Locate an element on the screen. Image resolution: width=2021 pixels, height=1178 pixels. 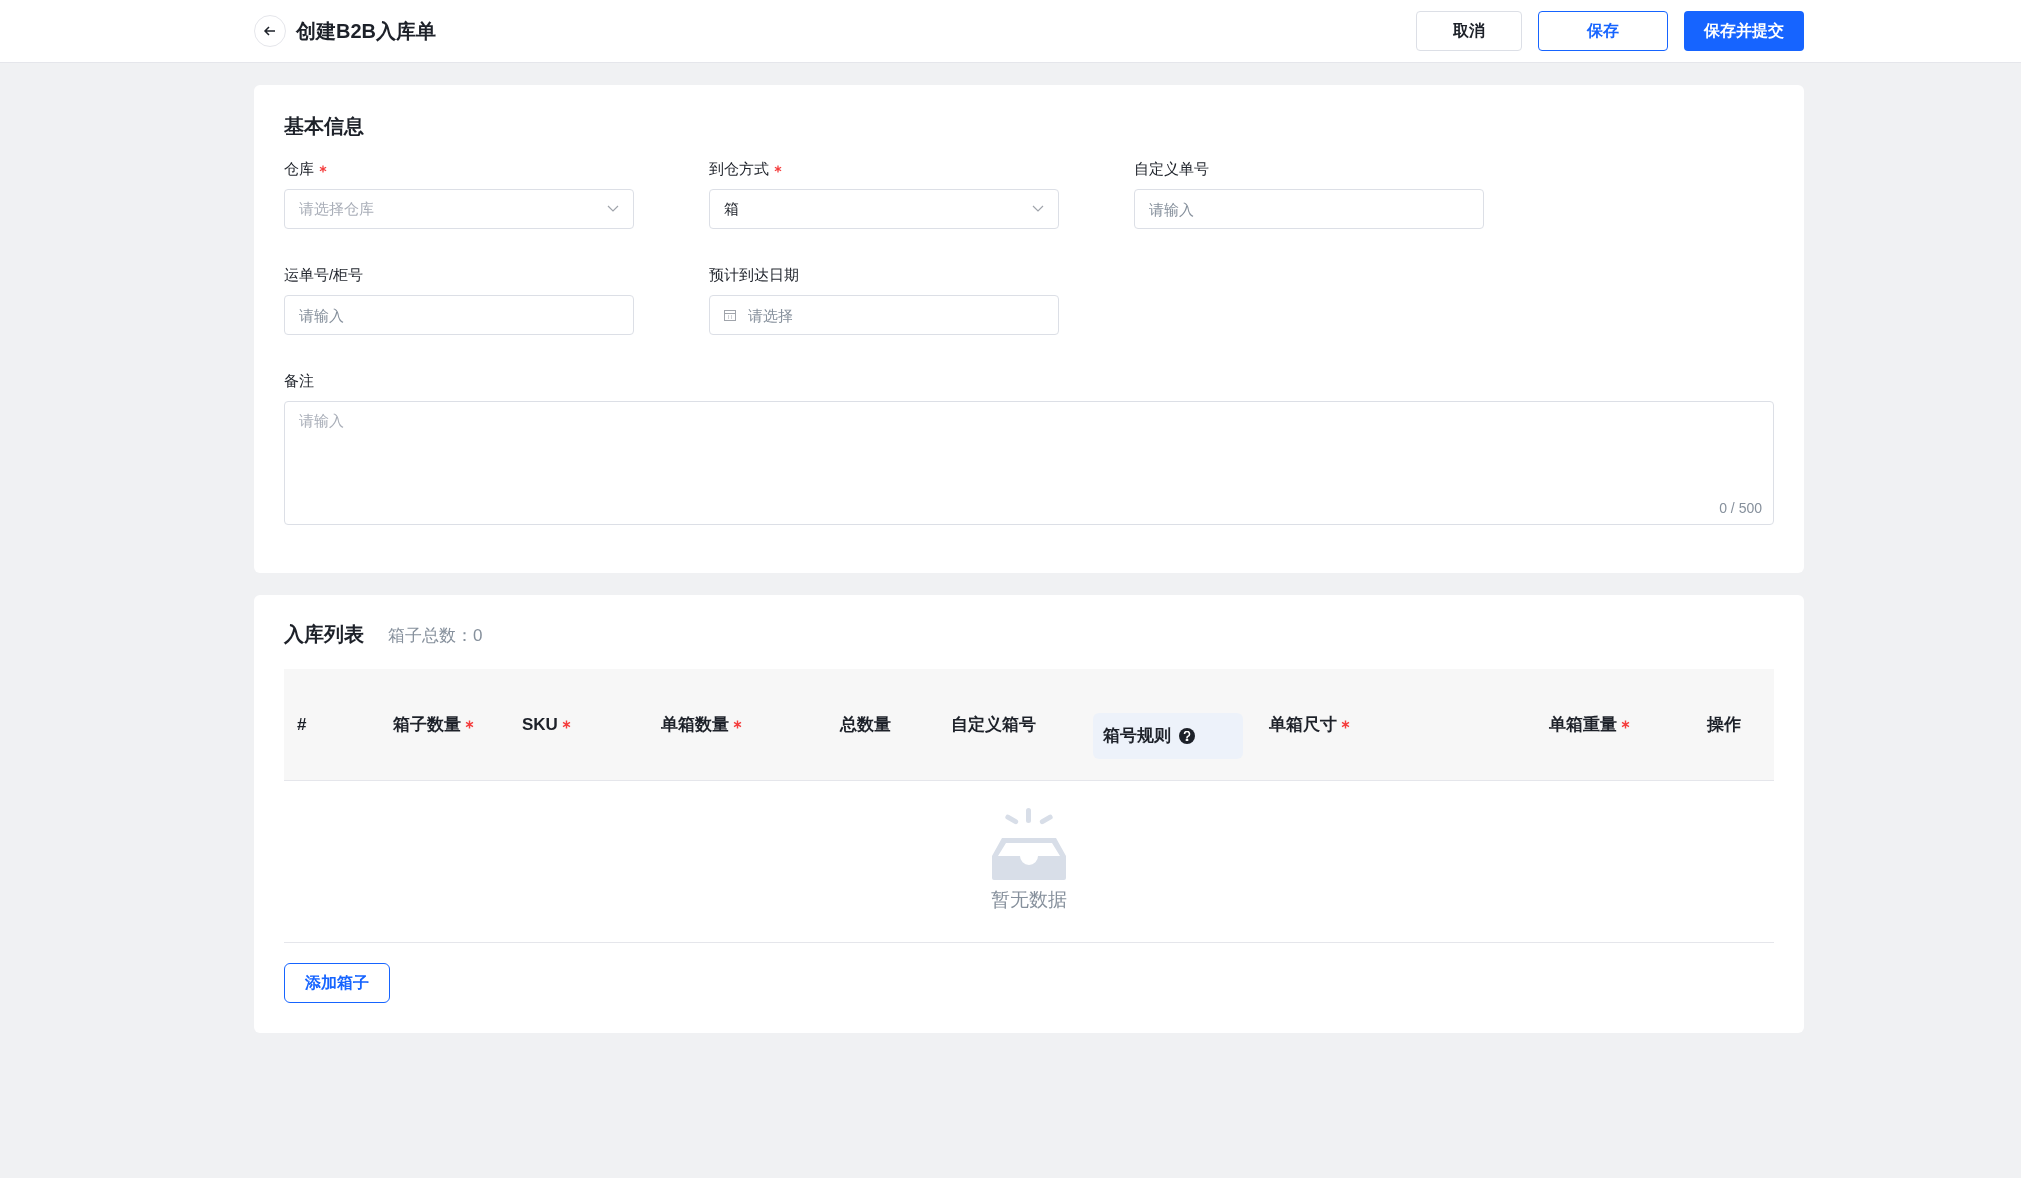
box-count: 箱子总数：0 is located at coordinates (435, 636).